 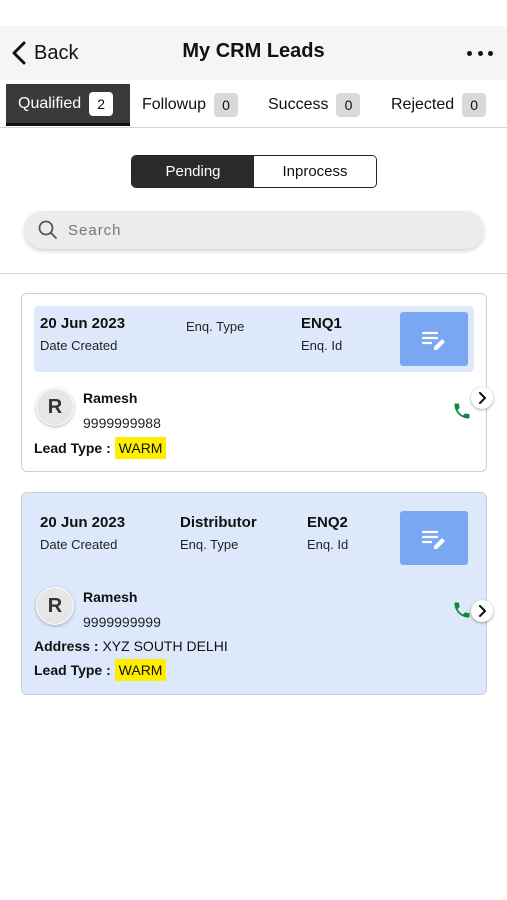 I want to click on tab-label: Rejected, so click(x=423, y=104).